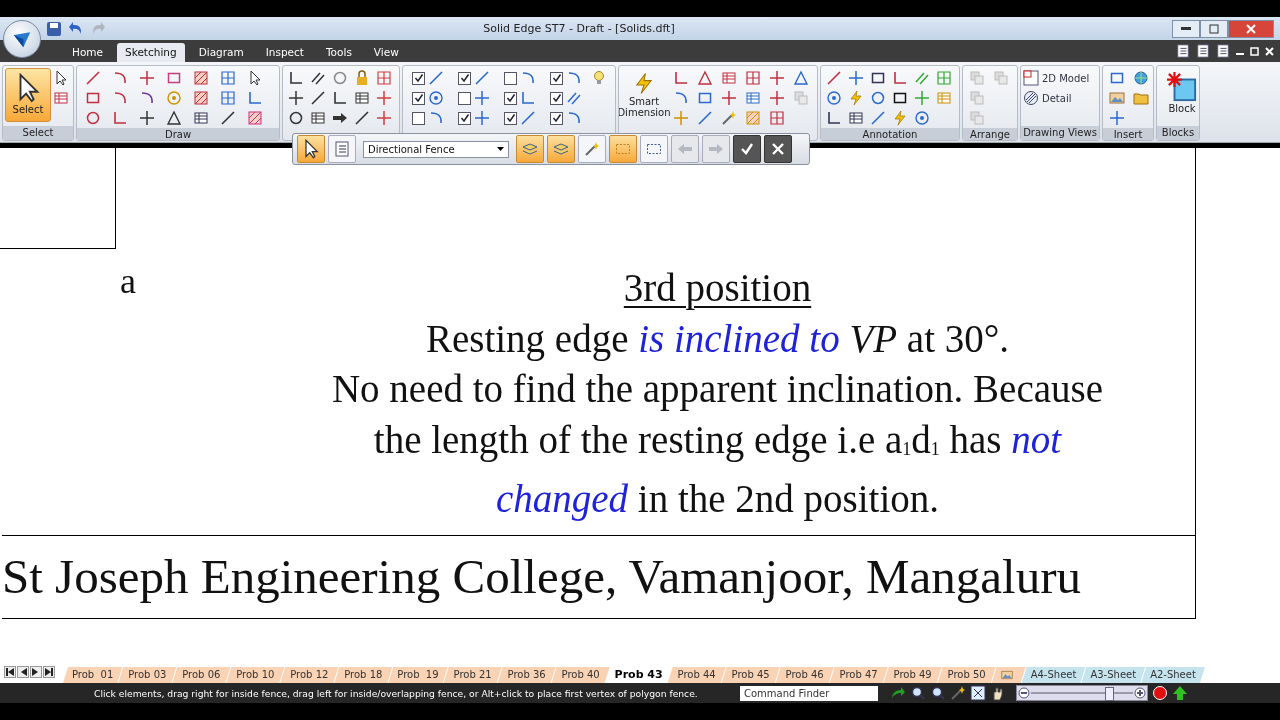  What do you see at coordinates (1251, 28) in the screenshot?
I see `close-button` at bounding box center [1251, 28].